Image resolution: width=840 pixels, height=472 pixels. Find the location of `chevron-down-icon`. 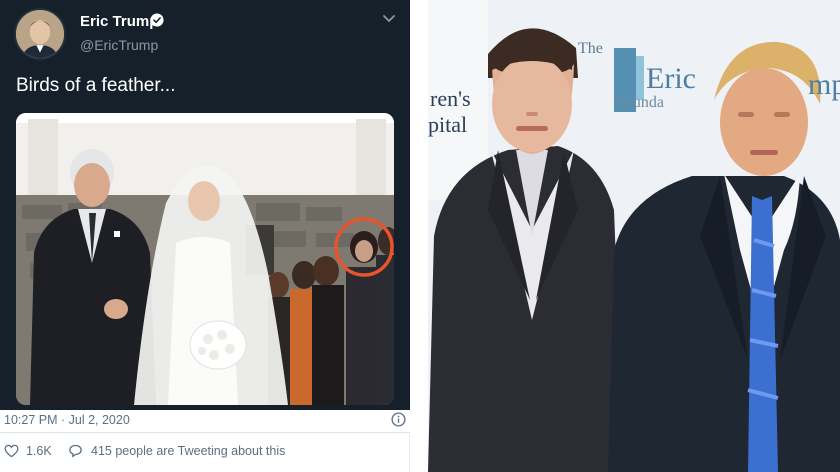

chevron-down-icon is located at coordinates (389, 19).